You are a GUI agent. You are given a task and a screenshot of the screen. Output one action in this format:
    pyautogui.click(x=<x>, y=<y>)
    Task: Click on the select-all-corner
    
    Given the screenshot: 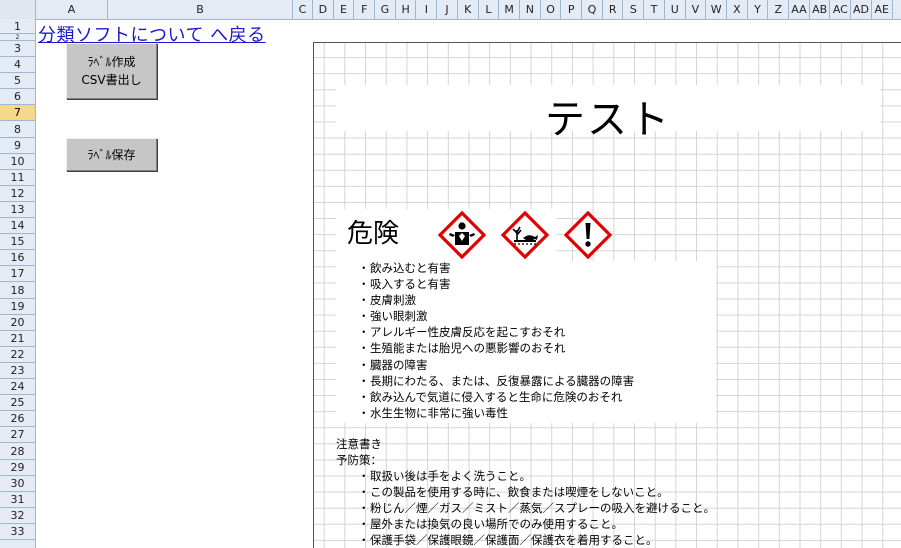 What is the action you would take?
    pyautogui.click(x=18, y=9)
    